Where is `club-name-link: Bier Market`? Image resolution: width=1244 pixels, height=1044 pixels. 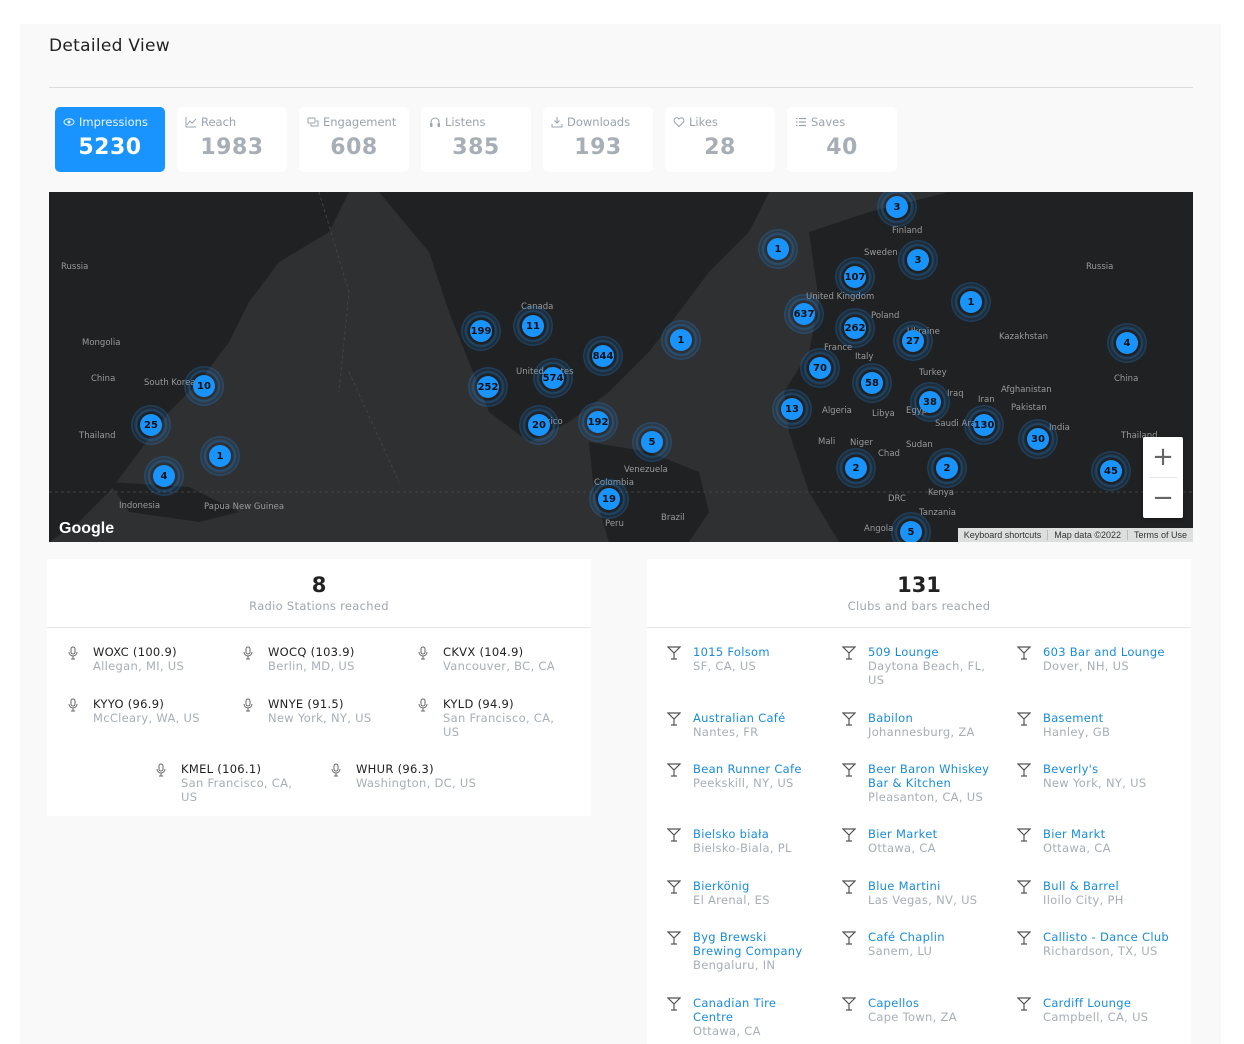 club-name-link: Bier Market is located at coordinates (930, 834).